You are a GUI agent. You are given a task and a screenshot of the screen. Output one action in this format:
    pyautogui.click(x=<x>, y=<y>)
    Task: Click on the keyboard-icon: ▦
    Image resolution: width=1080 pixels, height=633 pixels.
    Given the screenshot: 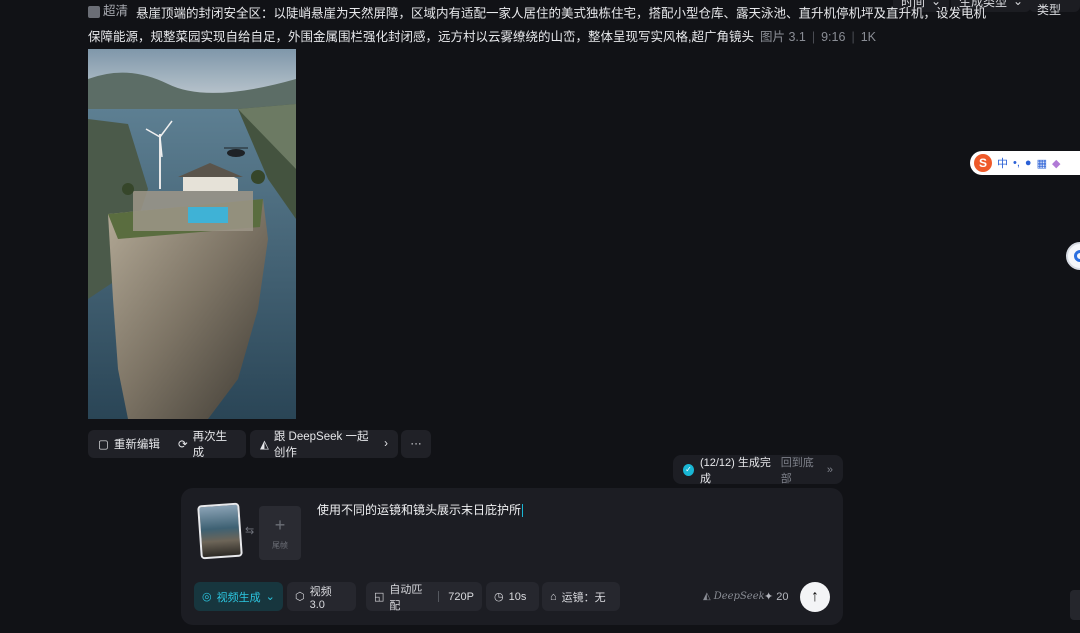 What is the action you would take?
    pyautogui.click(x=1042, y=163)
    